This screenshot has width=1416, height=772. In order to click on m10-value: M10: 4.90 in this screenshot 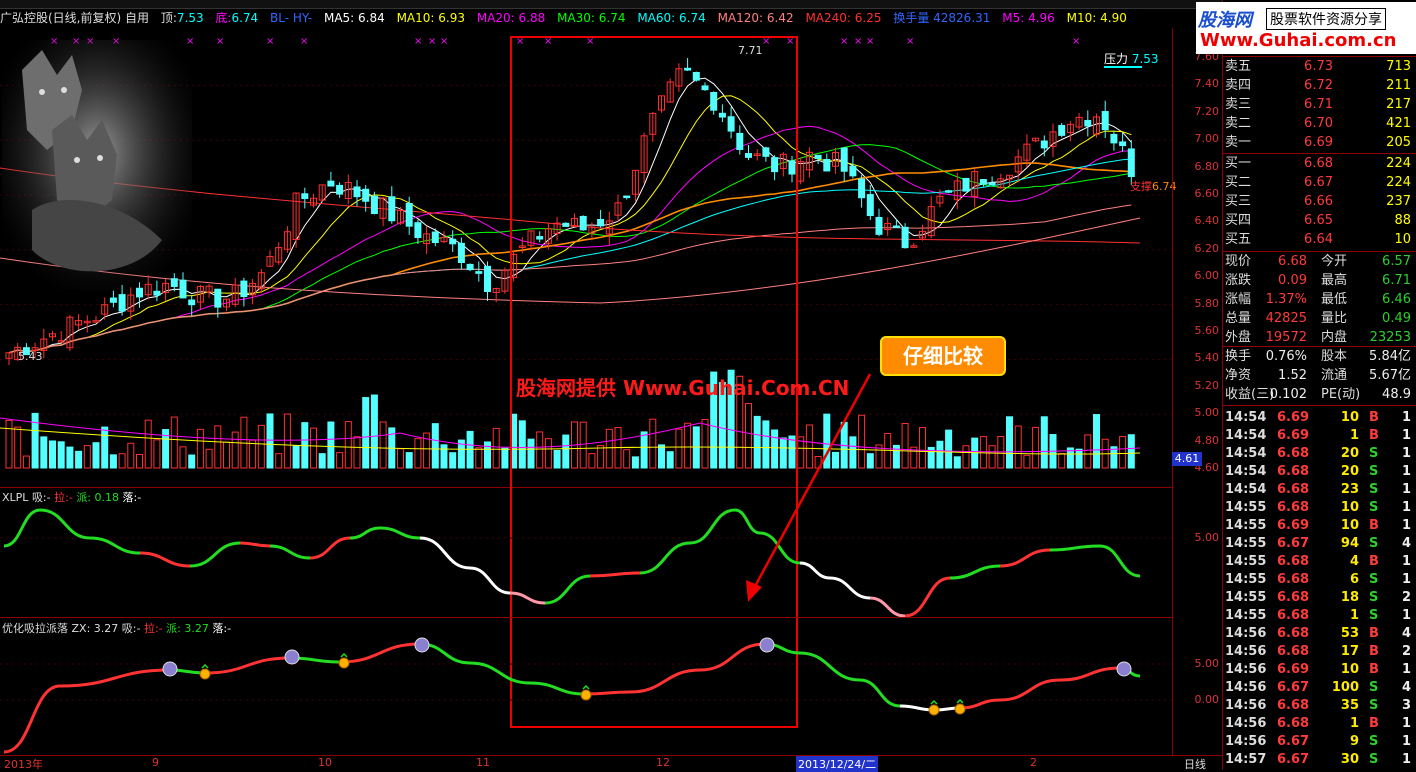, I will do `click(1096, 18)`.